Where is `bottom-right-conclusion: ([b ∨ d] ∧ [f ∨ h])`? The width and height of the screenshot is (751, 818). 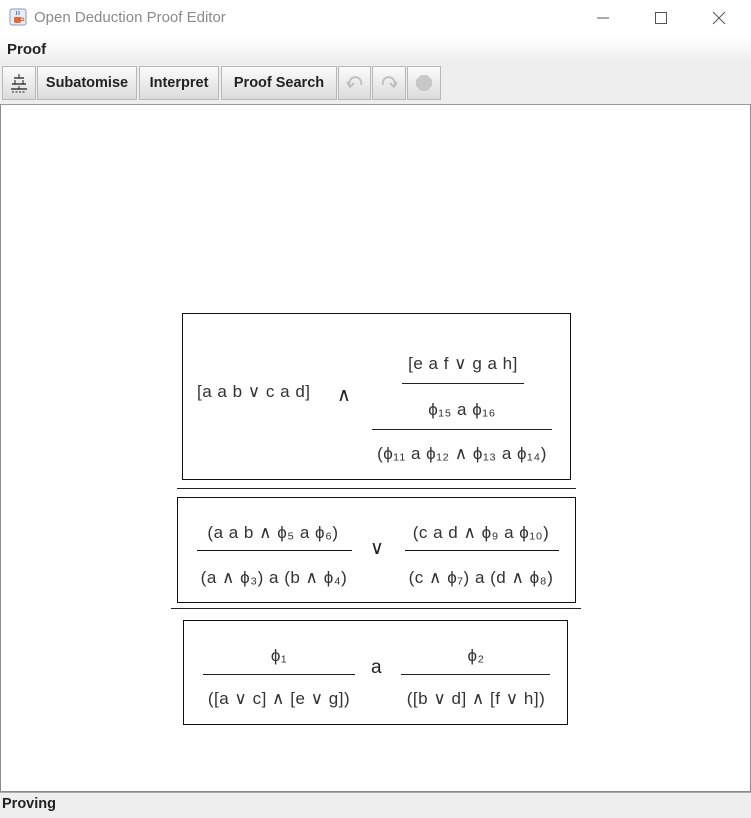 bottom-right-conclusion: ([b ∨ d] ∧ [f ∨ h]) is located at coordinates (476, 698).